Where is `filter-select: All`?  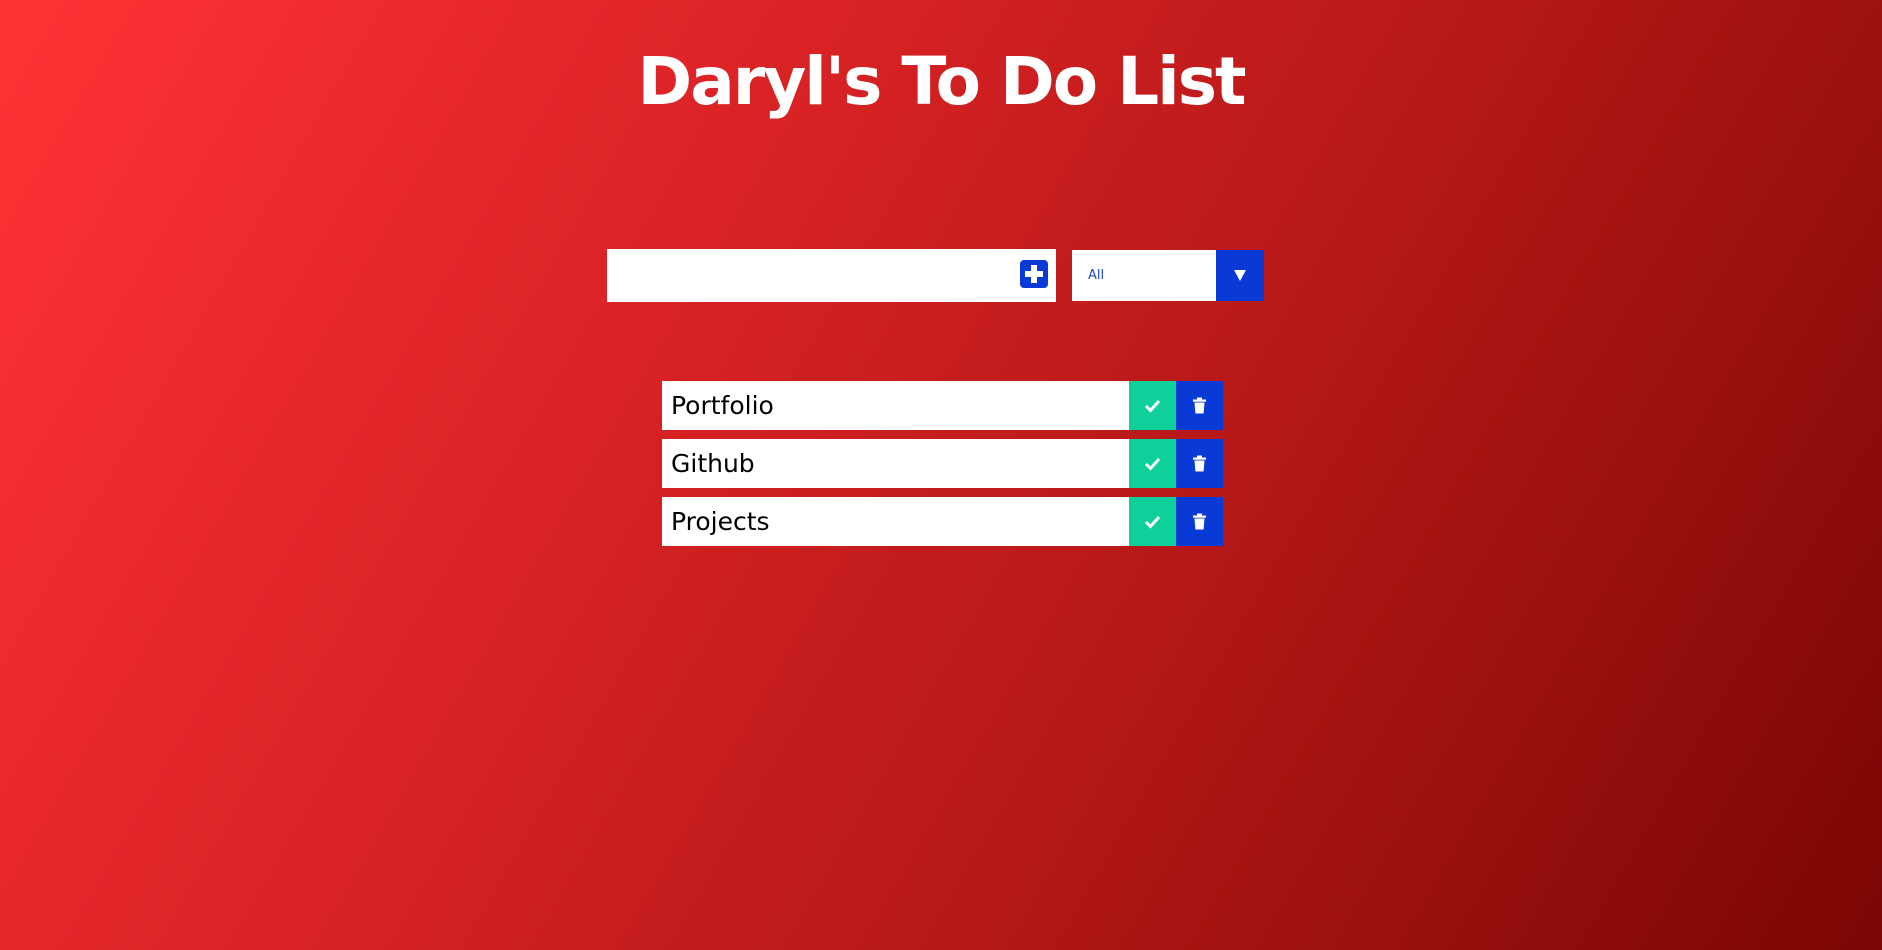
filter-select: All is located at coordinates (1144, 275).